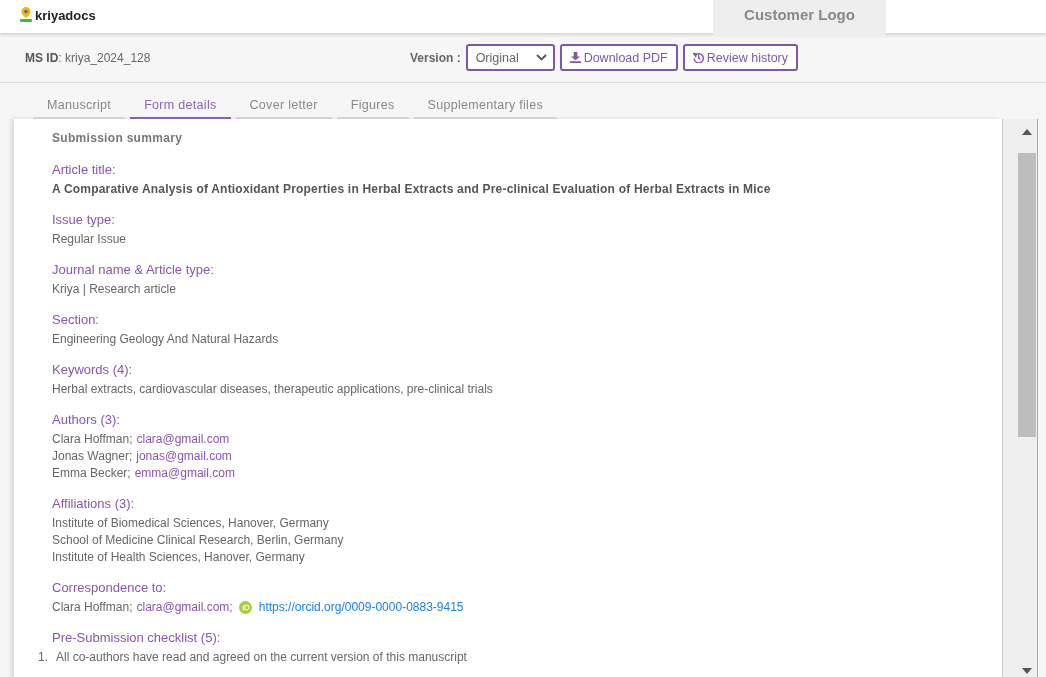  What do you see at coordinates (93, 370) in the screenshot?
I see `field-label: Keywords (4):` at bounding box center [93, 370].